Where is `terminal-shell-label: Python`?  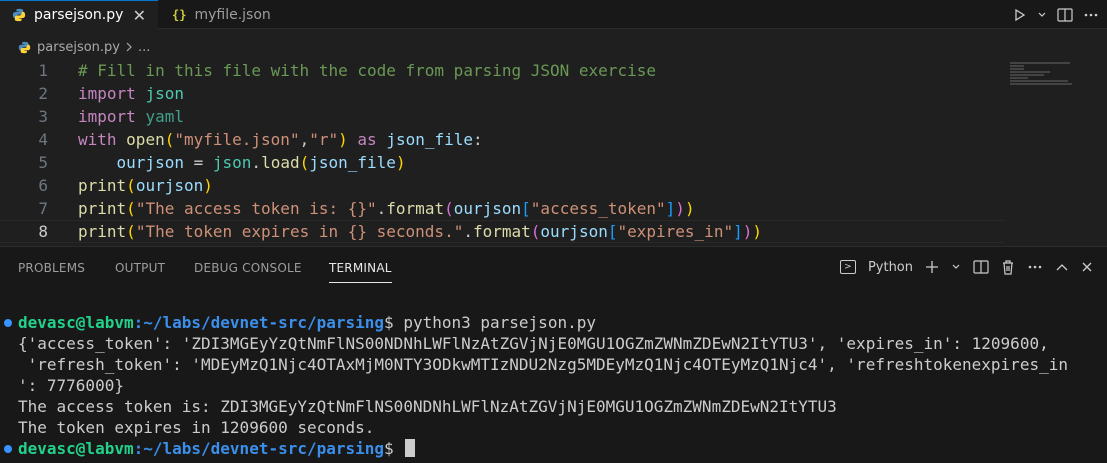 terminal-shell-label: Python is located at coordinates (890, 267).